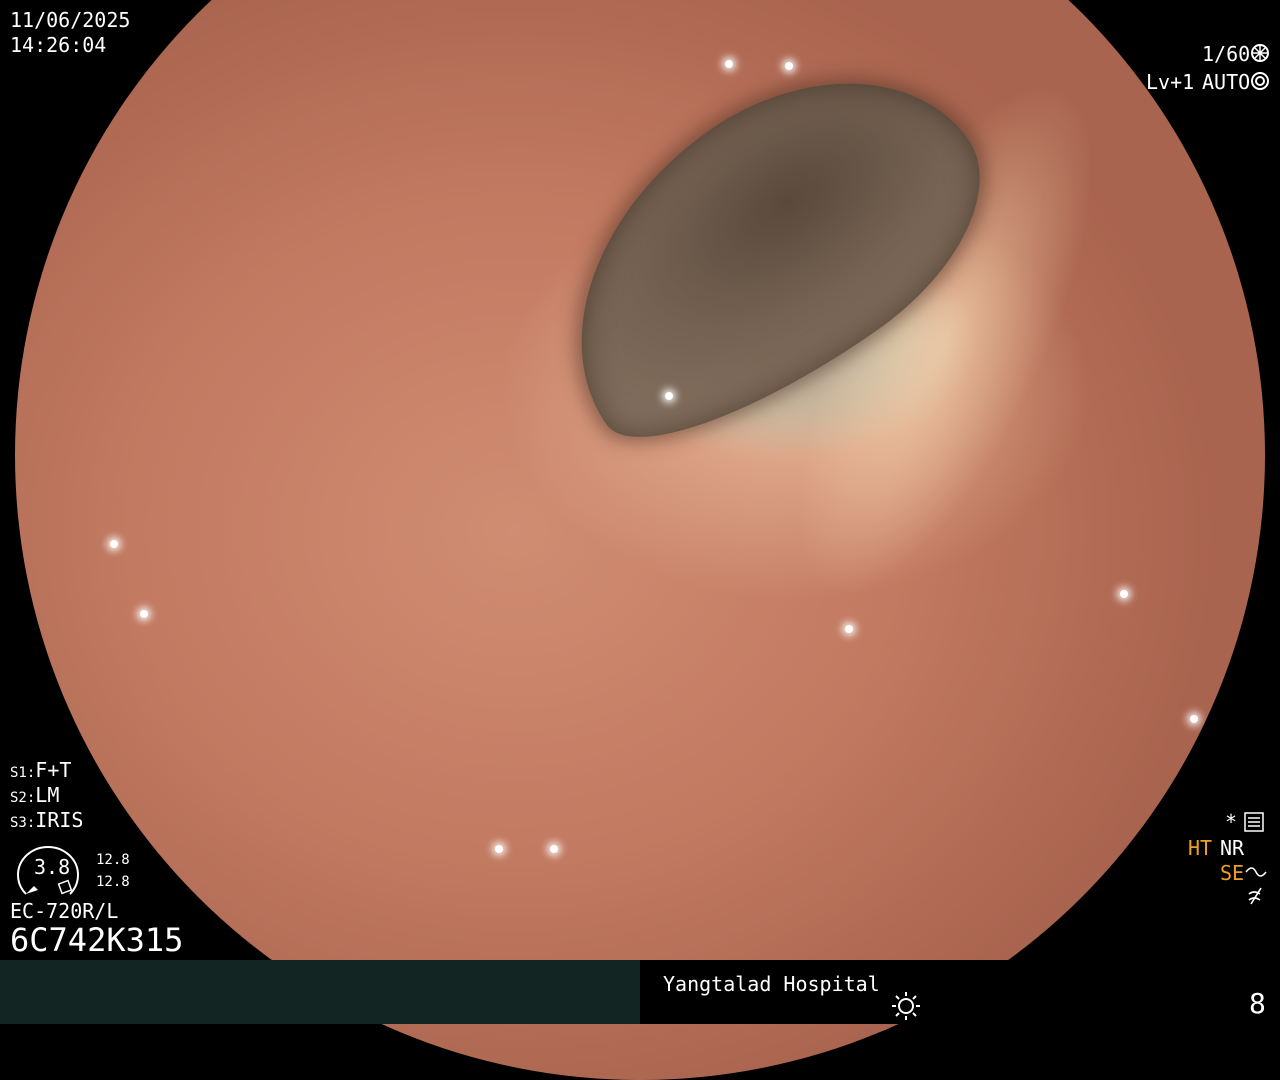 The height and width of the screenshot is (1080, 1280). I want to click on gauge-upper: 12.8, so click(113, 860).